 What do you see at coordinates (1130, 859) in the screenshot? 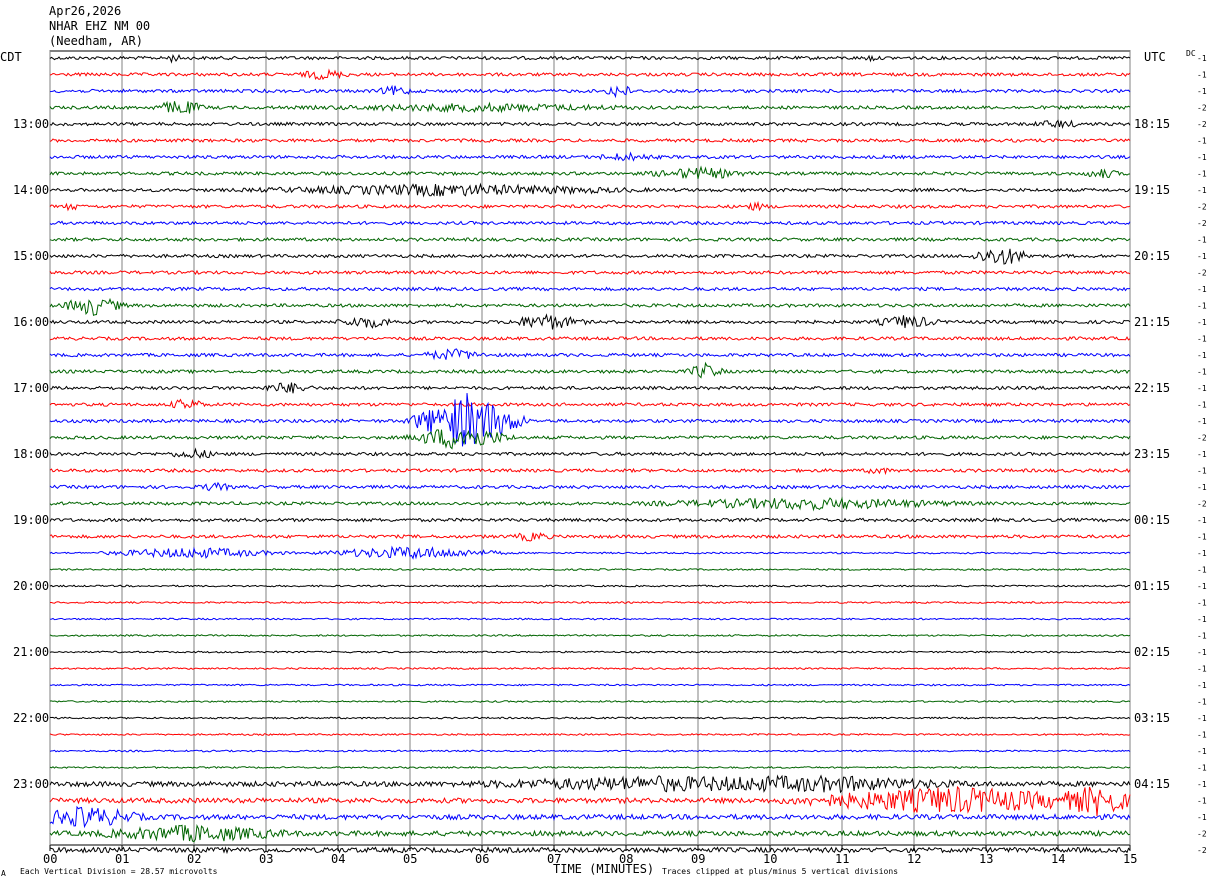
I see `x-tick-label: 15` at bounding box center [1130, 859].